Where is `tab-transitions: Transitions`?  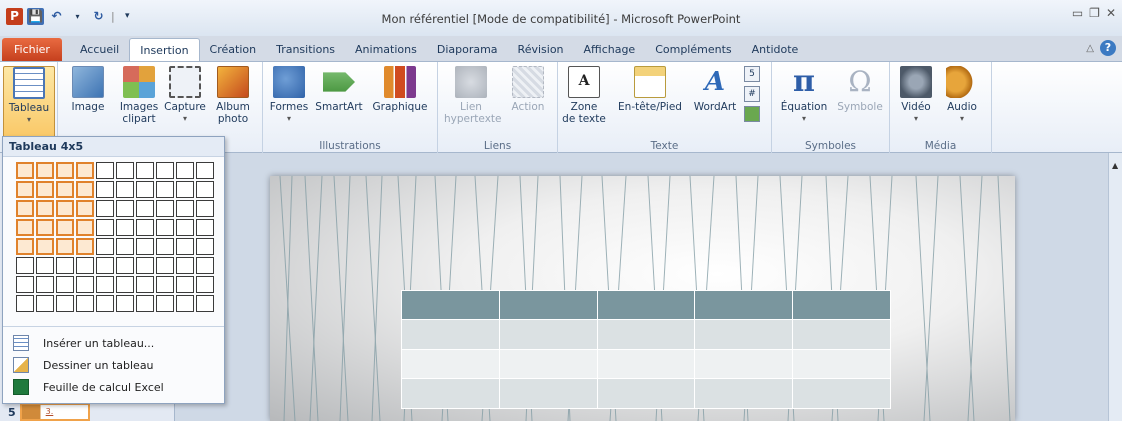 tab-transitions: Transitions is located at coordinates (305, 50).